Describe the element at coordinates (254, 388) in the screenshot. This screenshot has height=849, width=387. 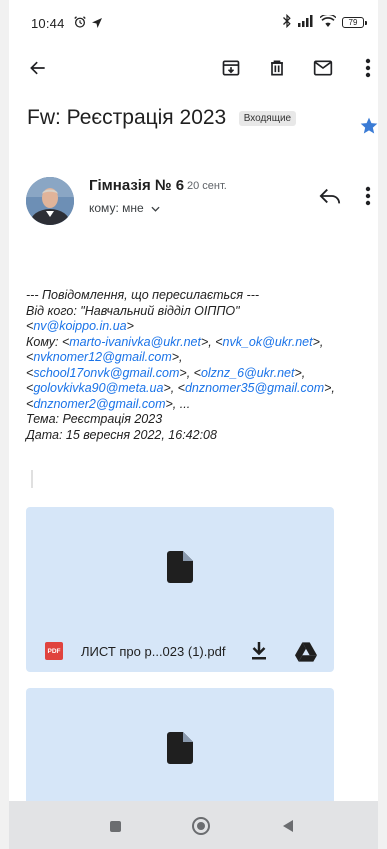
I see `email-link: dnznomer35@gmail.com` at that location.